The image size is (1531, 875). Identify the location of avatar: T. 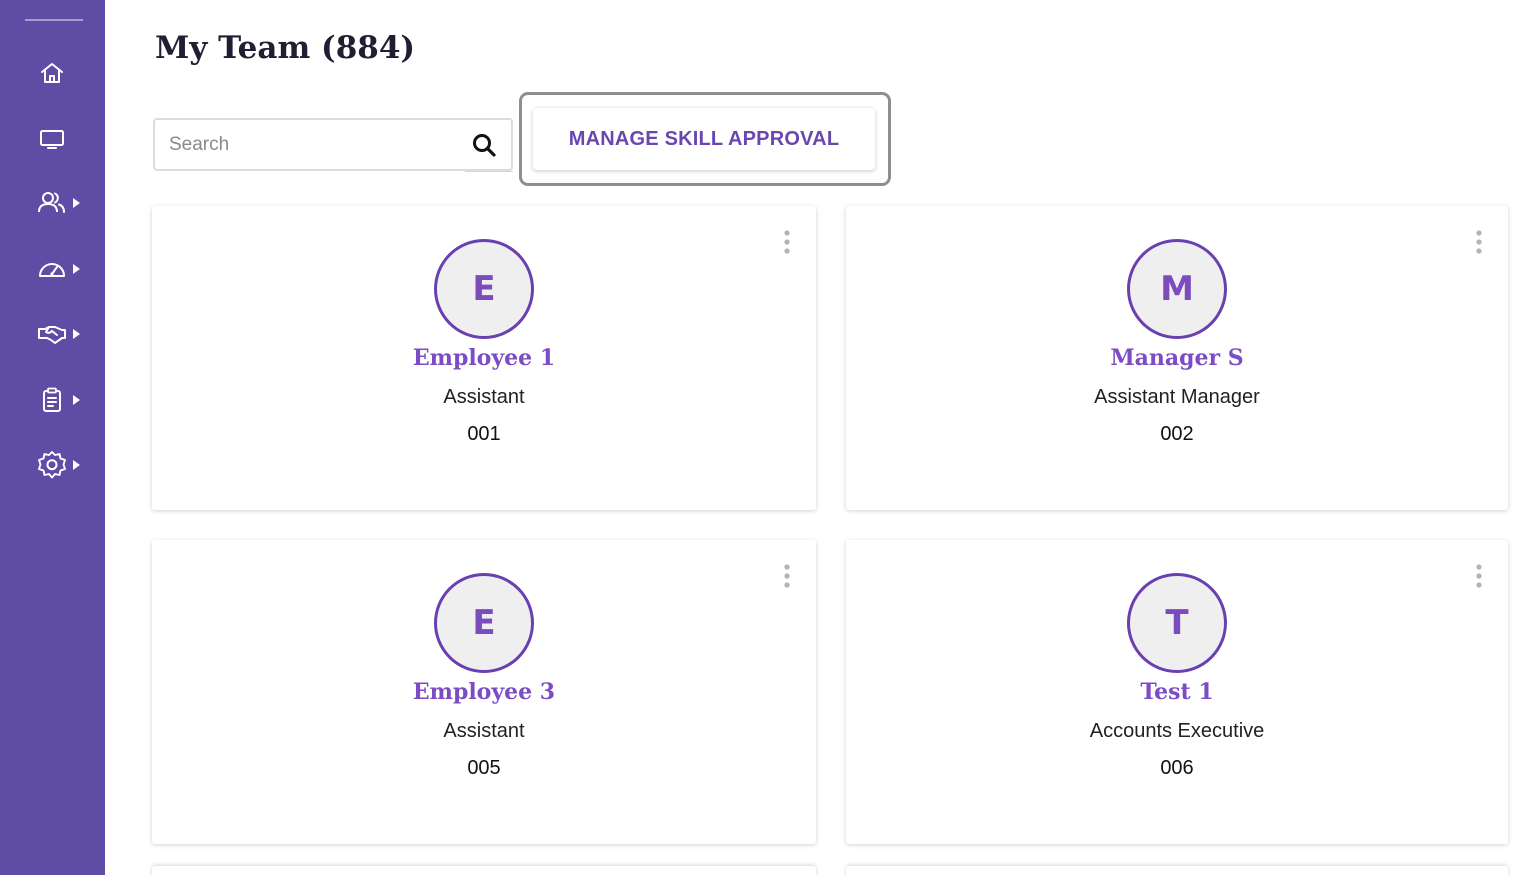
(1177, 623).